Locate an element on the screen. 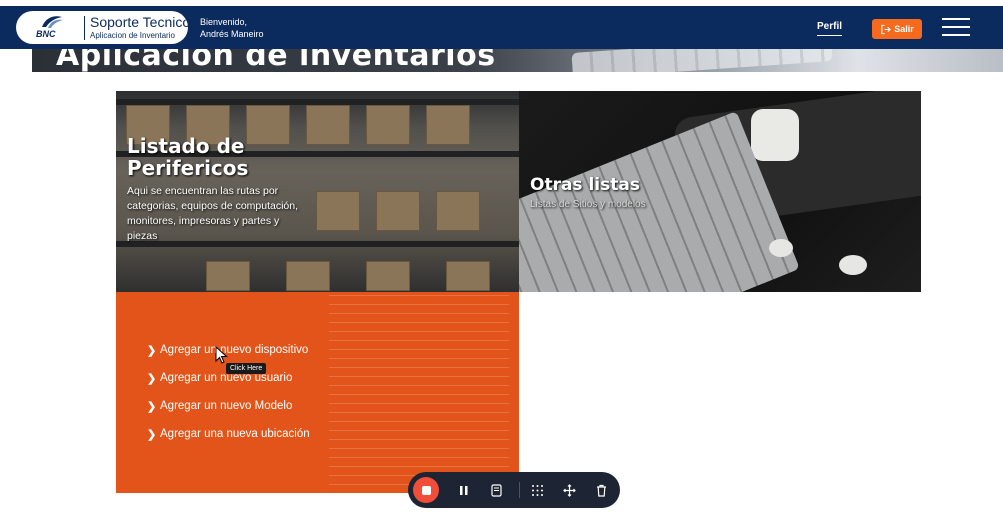 The image size is (1003, 514). grid-button is located at coordinates (537, 490).